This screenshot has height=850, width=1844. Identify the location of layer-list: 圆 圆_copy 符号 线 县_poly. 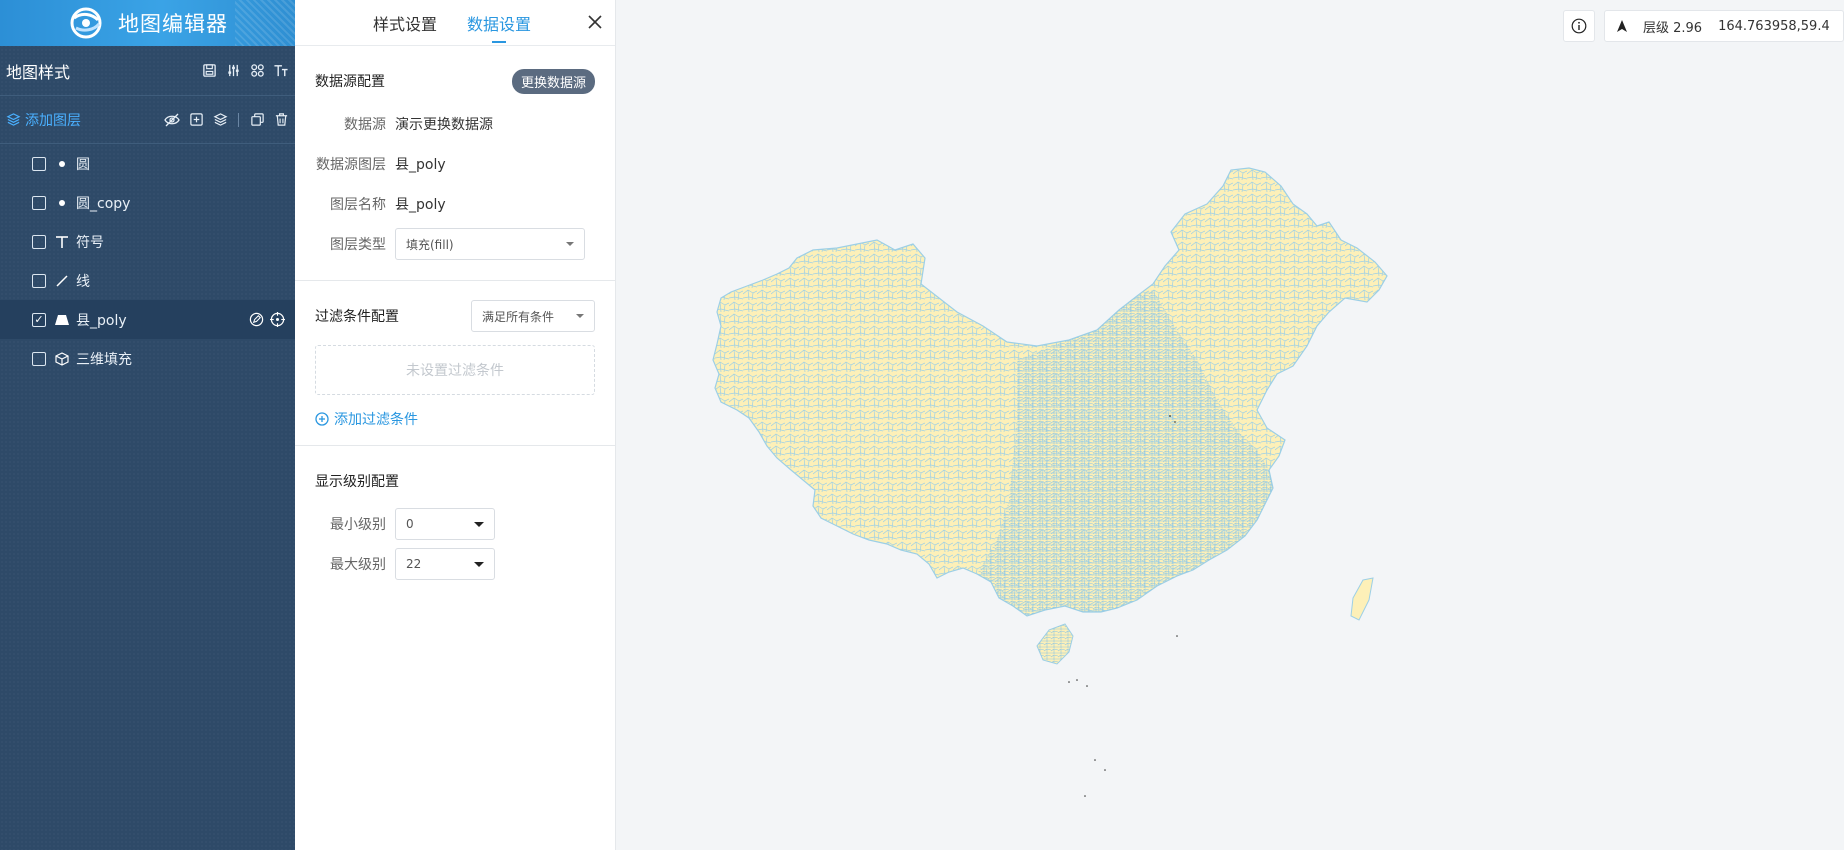
(147, 261).